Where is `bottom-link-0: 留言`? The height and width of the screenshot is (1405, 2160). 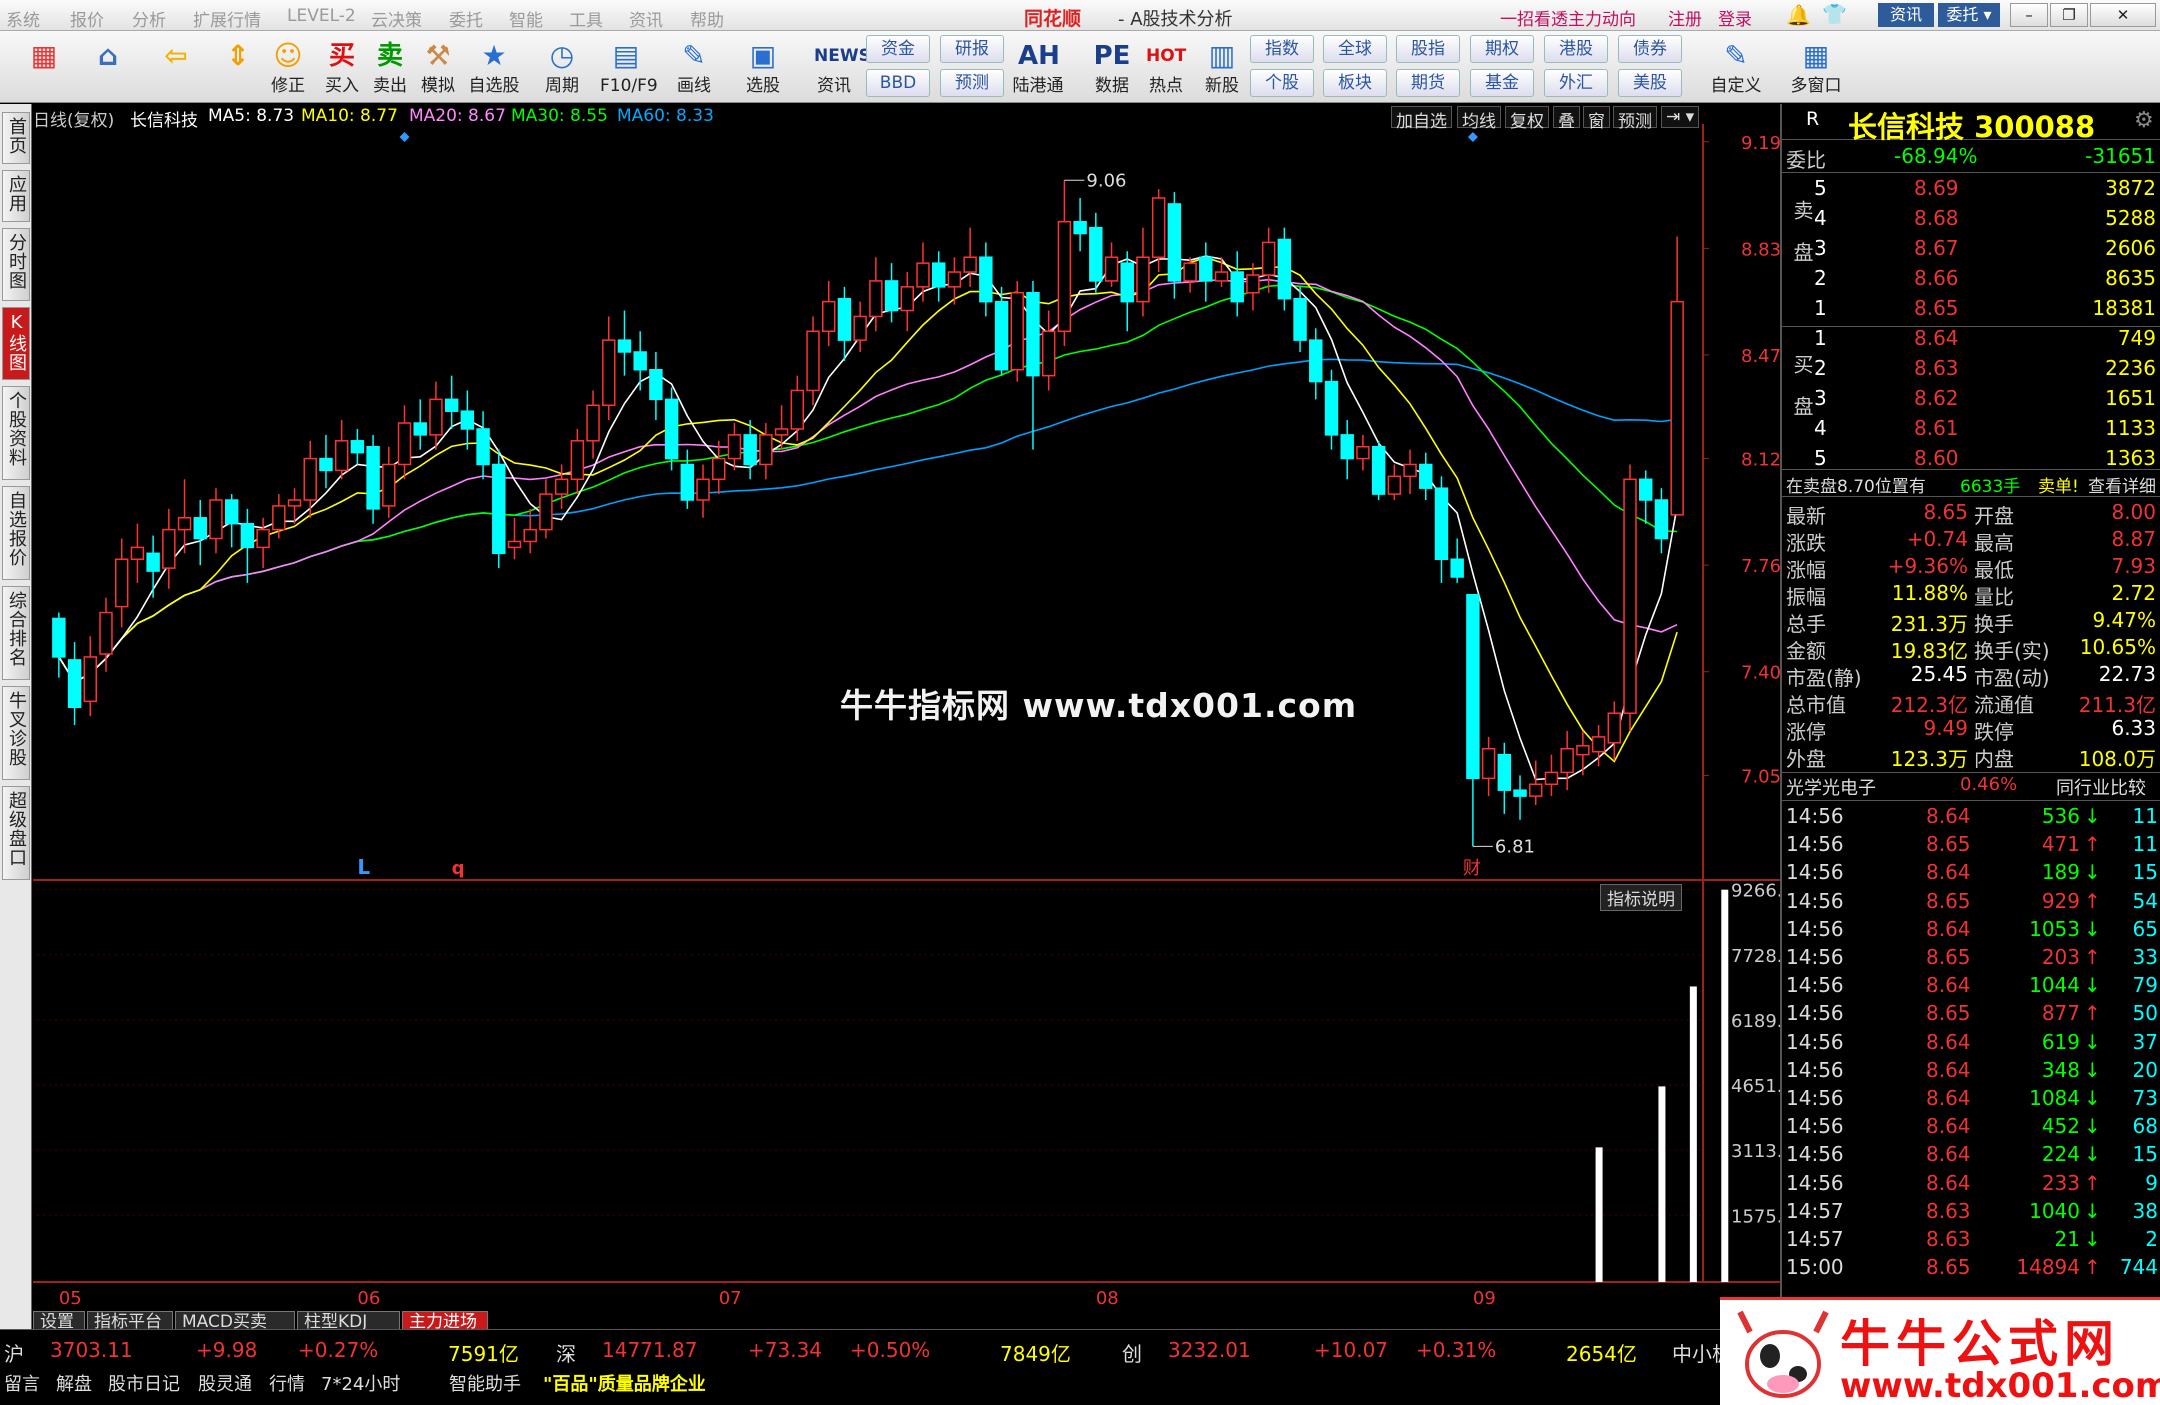 bottom-link-0: 留言 is located at coordinates (22, 1383).